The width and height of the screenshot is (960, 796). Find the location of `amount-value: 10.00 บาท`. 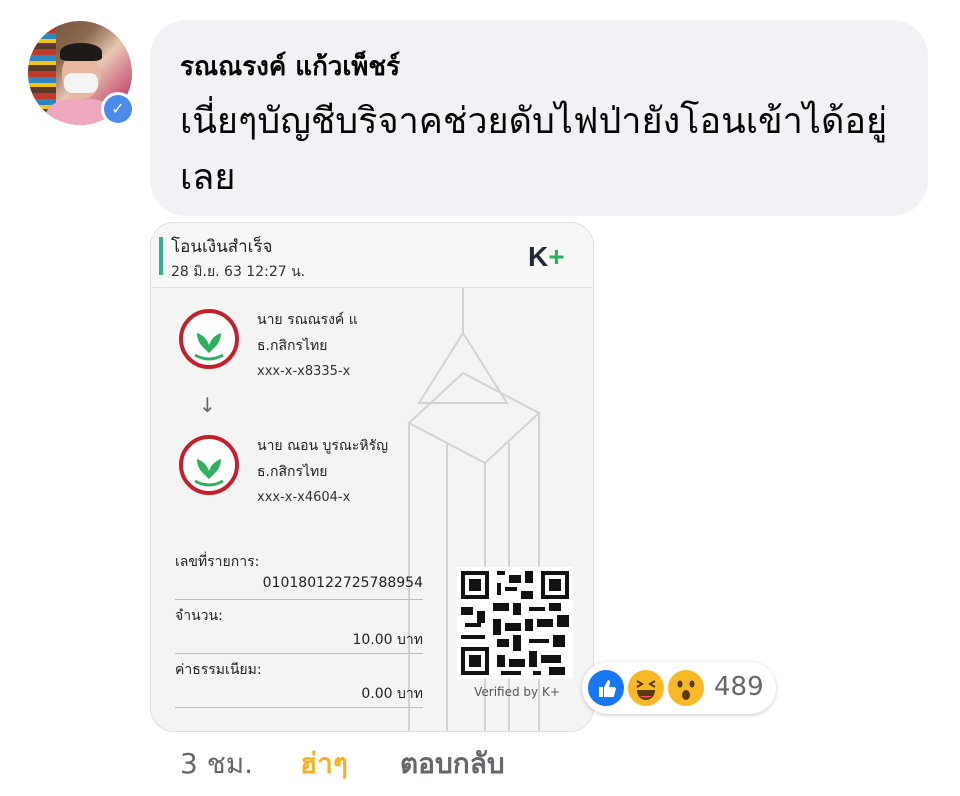

amount-value: 10.00 บาท is located at coordinates (387, 640).